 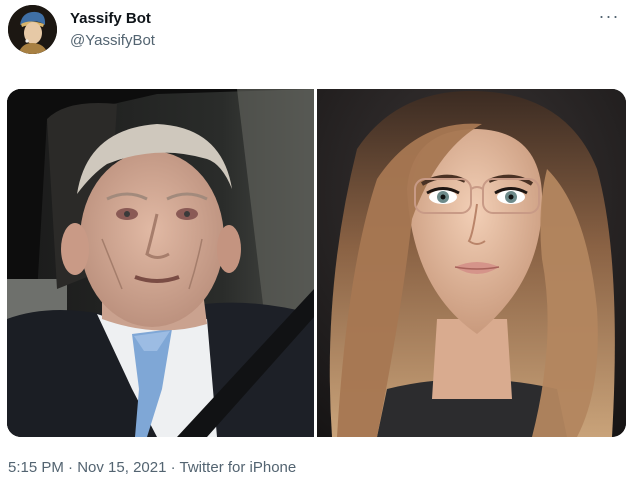 What do you see at coordinates (121, 467) in the screenshot?
I see `tweet-date: Nov 15, 2021` at bounding box center [121, 467].